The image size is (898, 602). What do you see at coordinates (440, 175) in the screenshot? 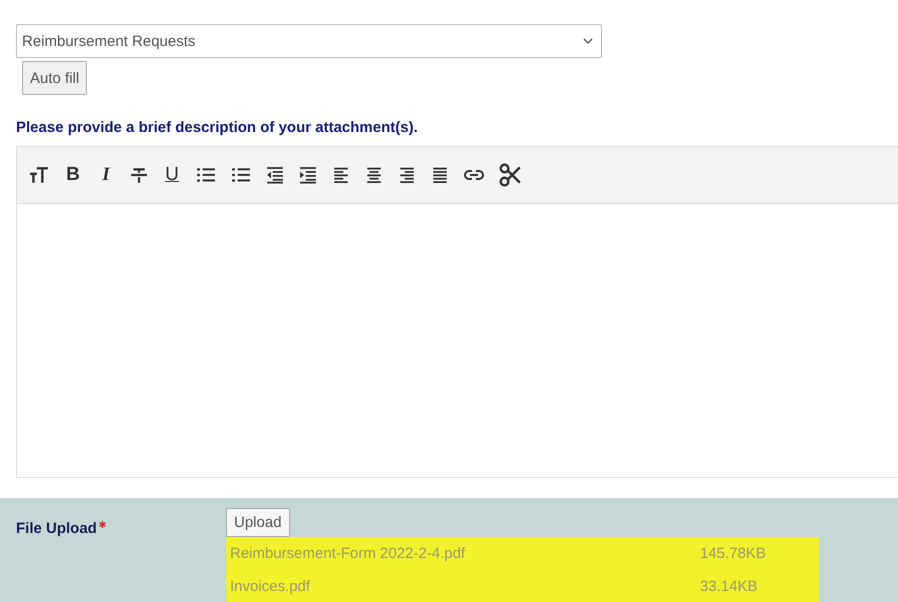
I see `justify-icon` at bounding box center [440, 175].